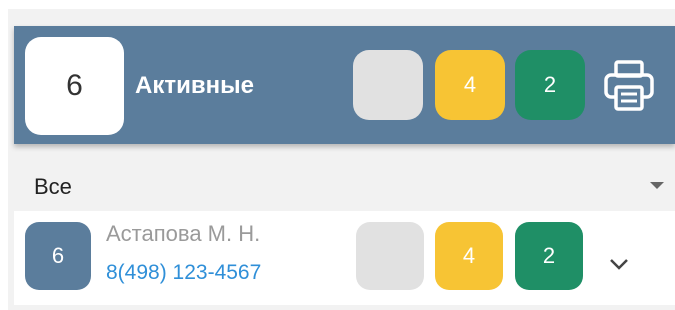 The height and width of the screenshot is (310, 675). I want to click on chevron-down-icon, so click(619, 264).